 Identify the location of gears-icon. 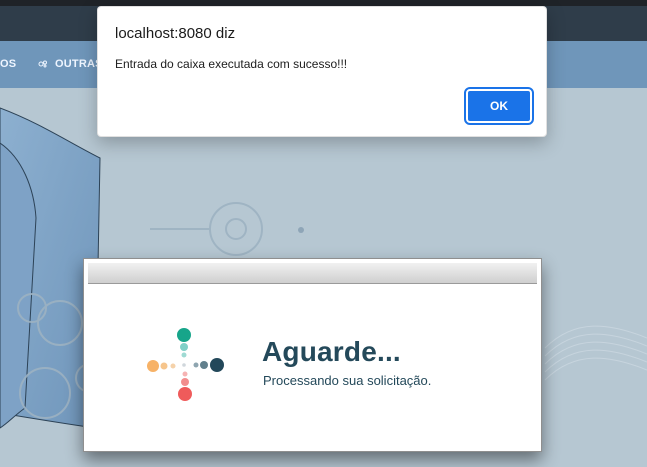
(43, 64).